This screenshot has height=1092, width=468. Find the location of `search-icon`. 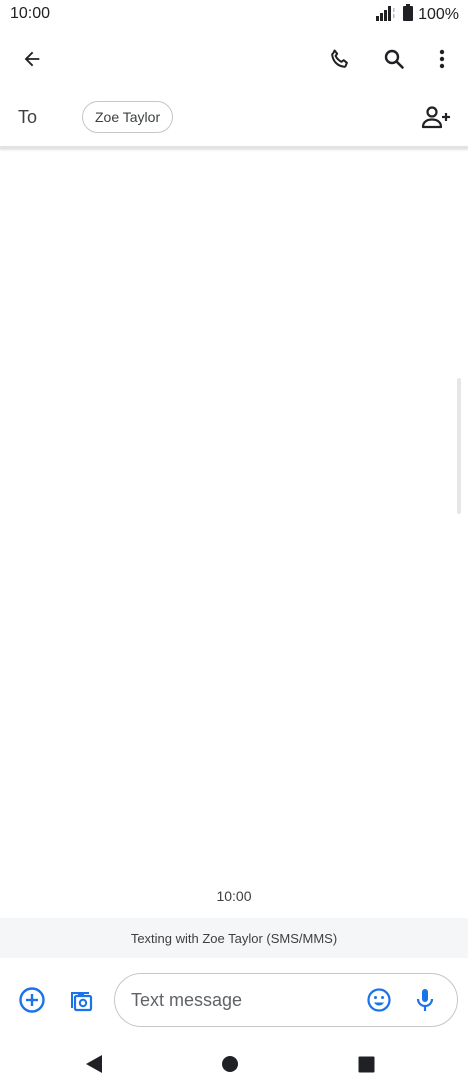

search-icon is located at coordinates (394, 59).